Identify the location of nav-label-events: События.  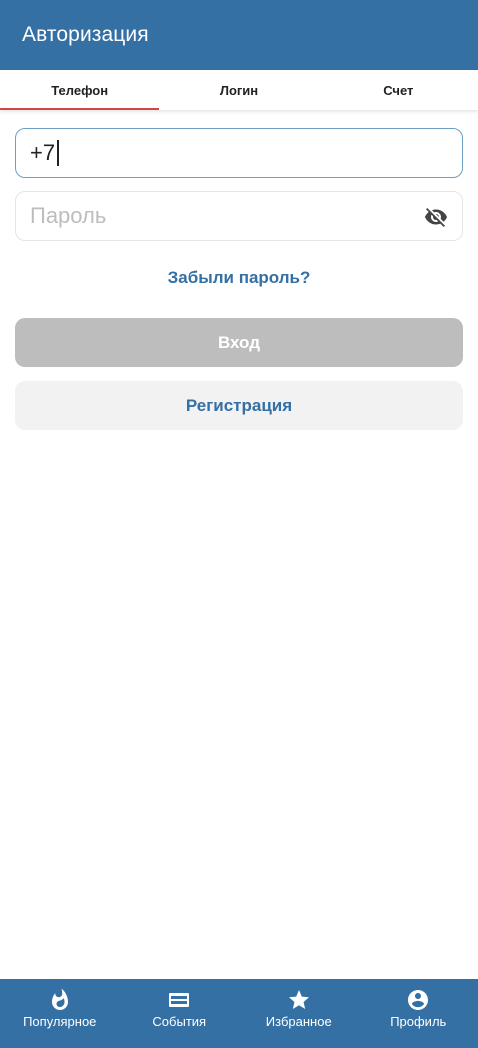
(179, 1021).